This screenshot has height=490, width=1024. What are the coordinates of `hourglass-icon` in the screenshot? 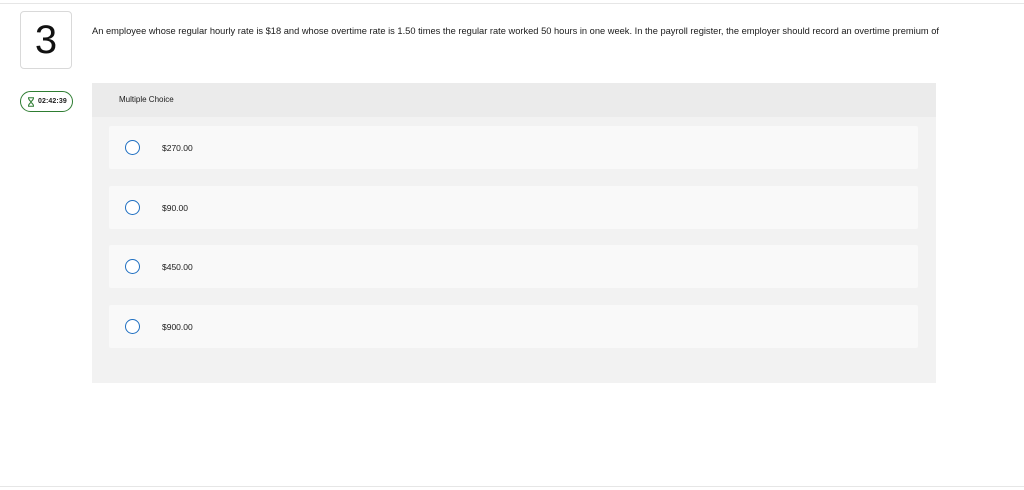 It's located at (31, 101).